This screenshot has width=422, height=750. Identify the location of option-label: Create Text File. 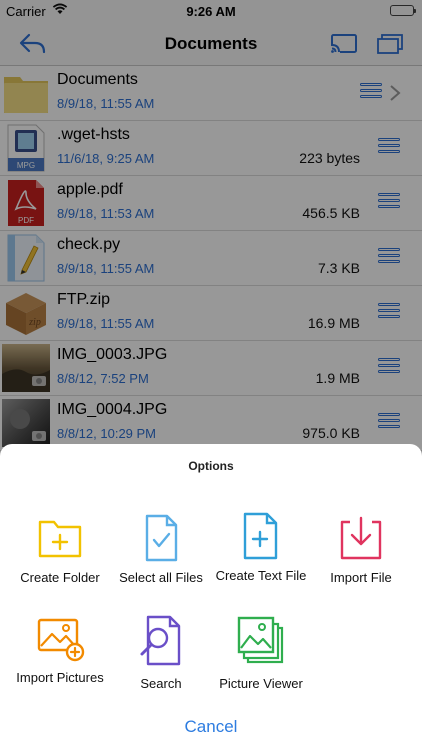
(261, 575).